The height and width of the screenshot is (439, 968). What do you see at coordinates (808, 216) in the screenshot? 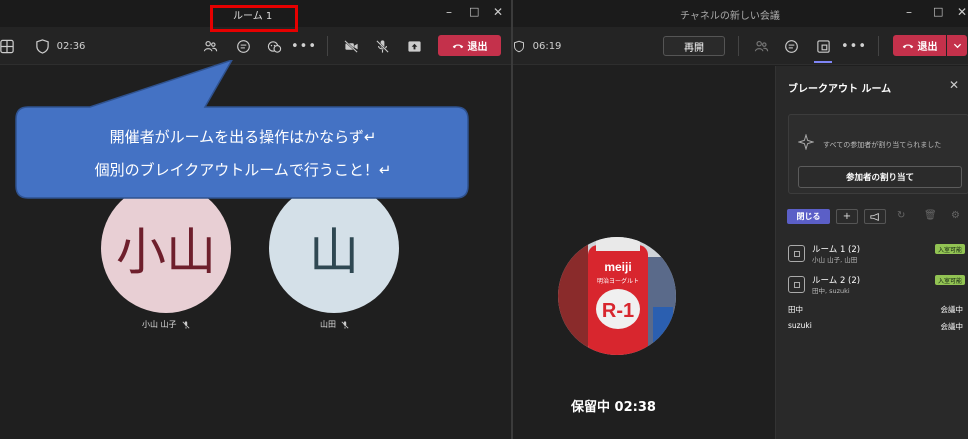
I see `close-rooms-button: 閉じる` at bounding box center [808, 216].